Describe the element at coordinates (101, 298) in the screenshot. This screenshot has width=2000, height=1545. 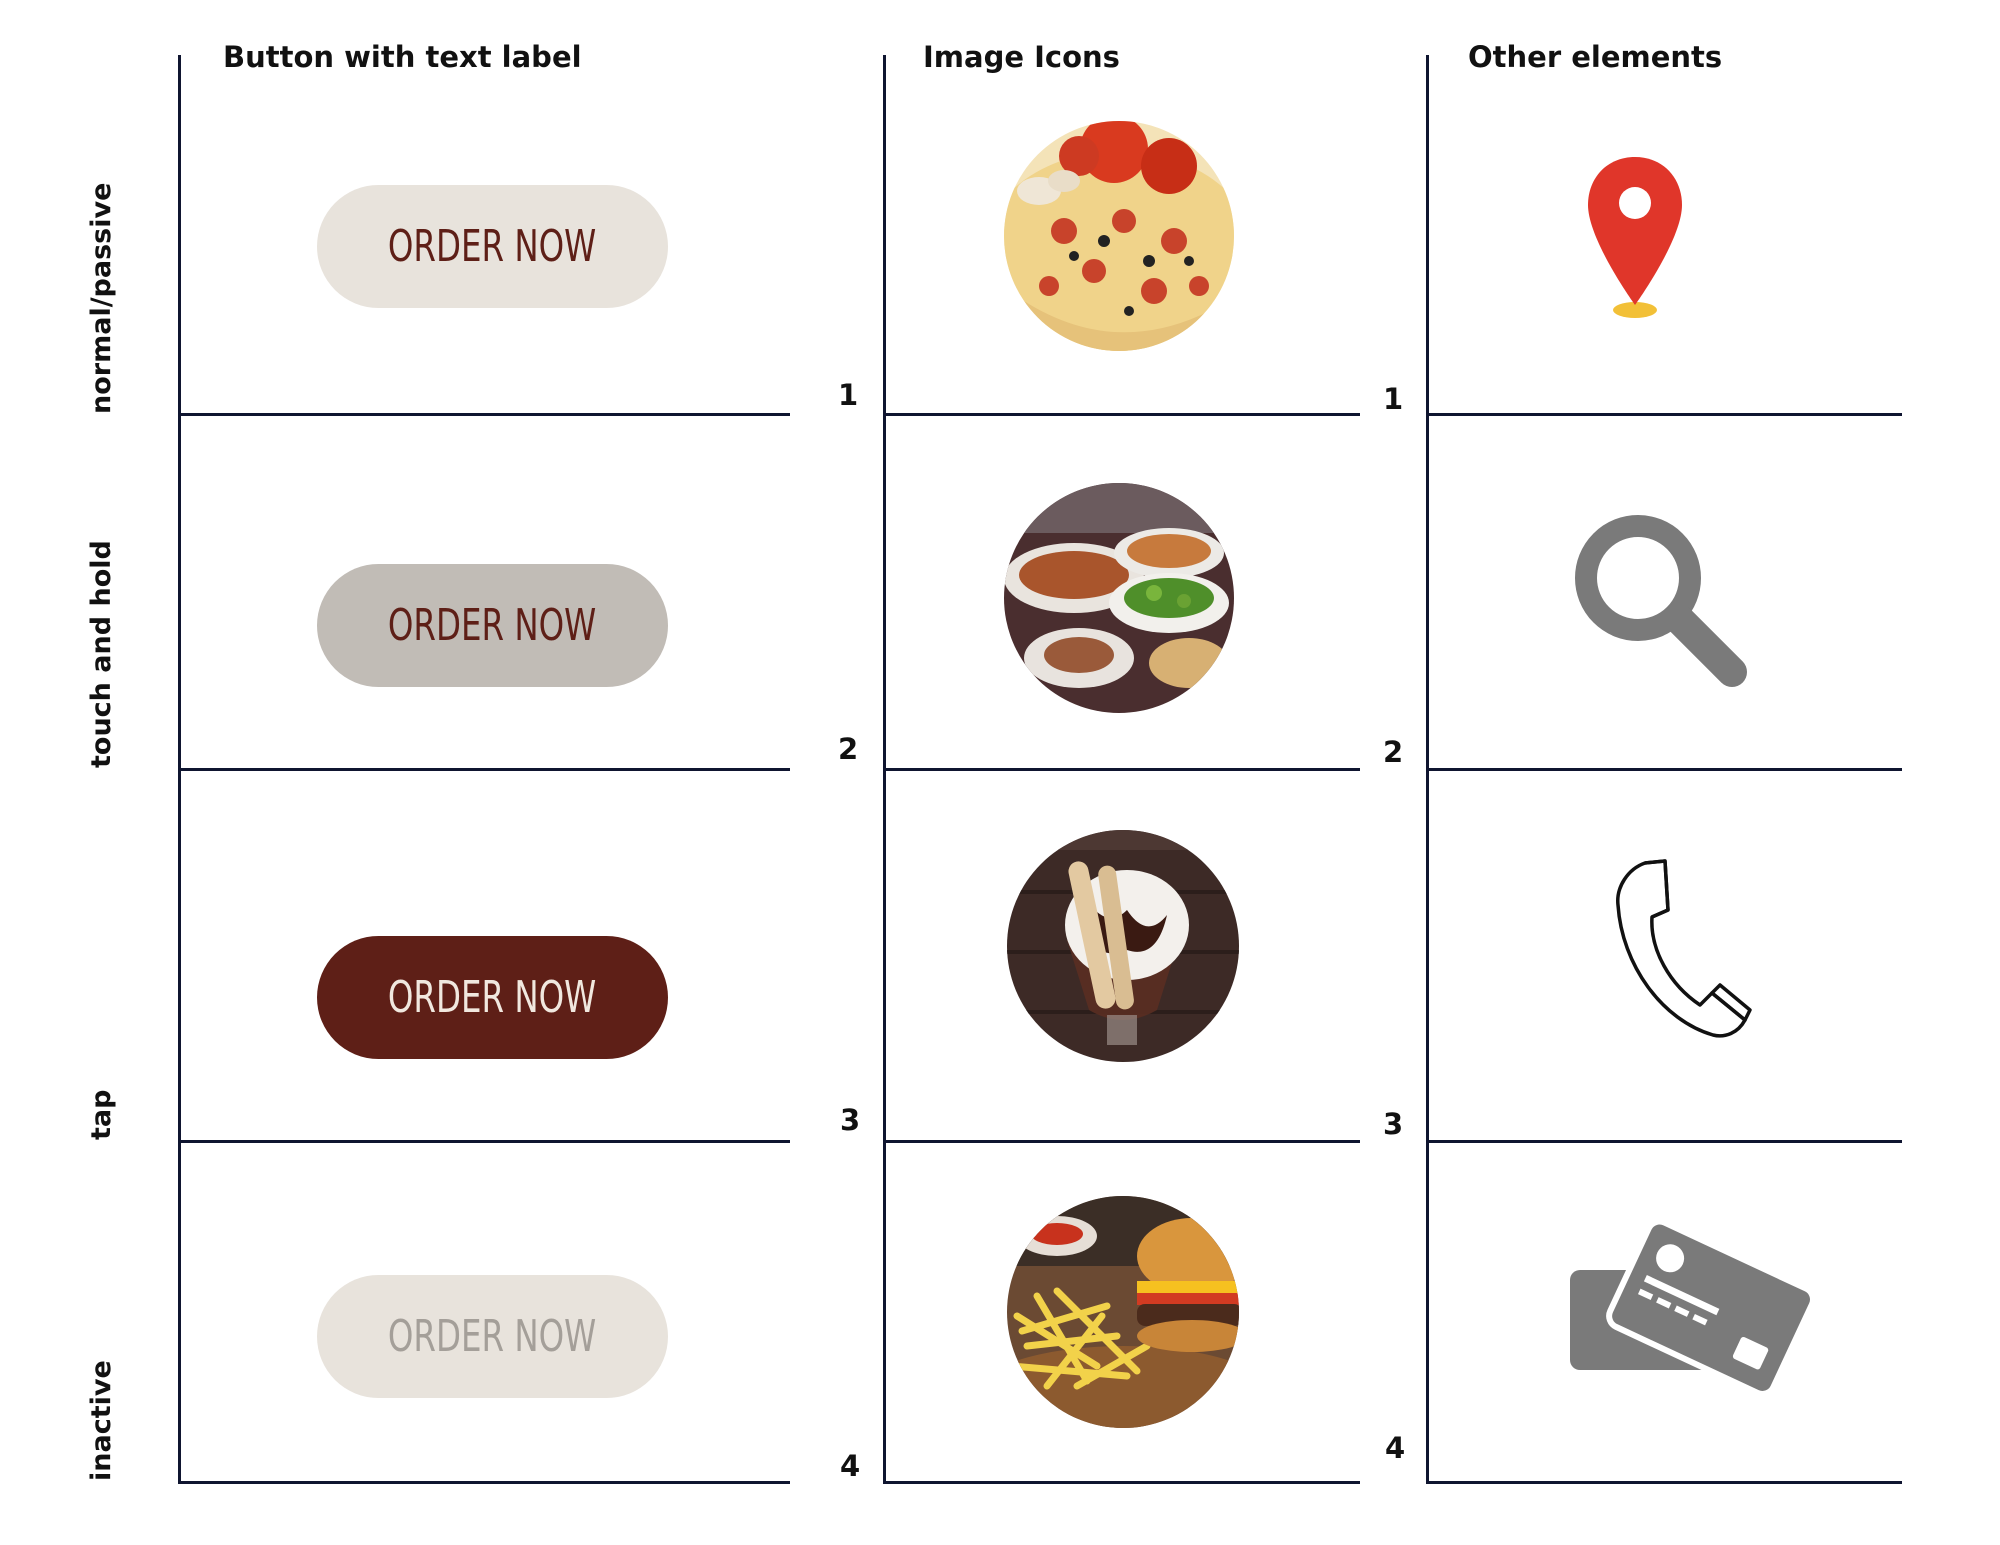
I see `row-label-normal-passive: normal/passive` at that location.